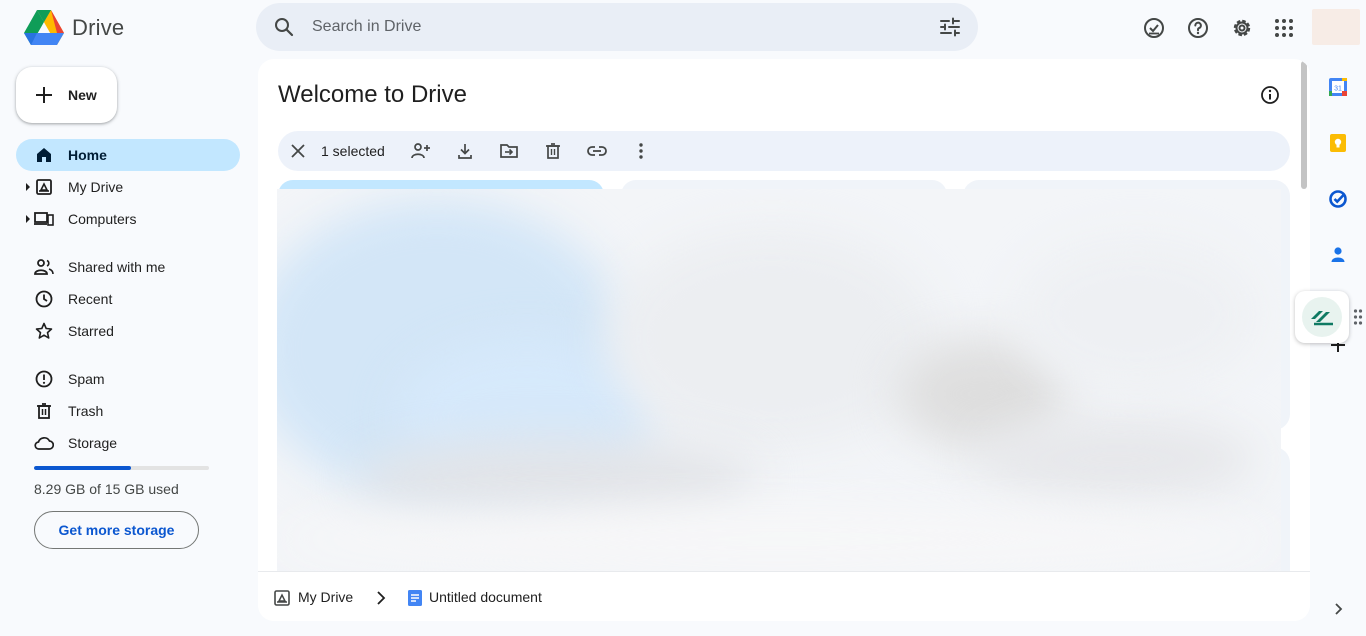 Image resolution: width=1366 pixels, height=636 pixels. Describe the element at coordinates (128, 187) in the screenshot. I see `sidebar-item-my-drive: My Drive` at that location.